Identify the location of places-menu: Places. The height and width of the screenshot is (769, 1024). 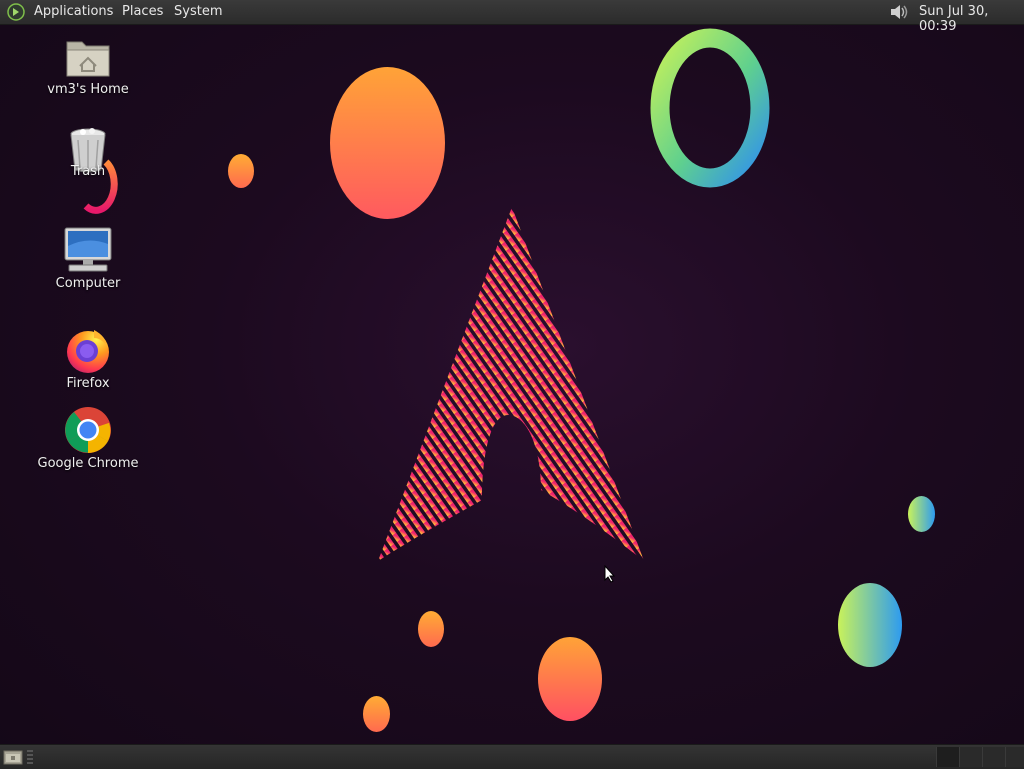
(142, 11).